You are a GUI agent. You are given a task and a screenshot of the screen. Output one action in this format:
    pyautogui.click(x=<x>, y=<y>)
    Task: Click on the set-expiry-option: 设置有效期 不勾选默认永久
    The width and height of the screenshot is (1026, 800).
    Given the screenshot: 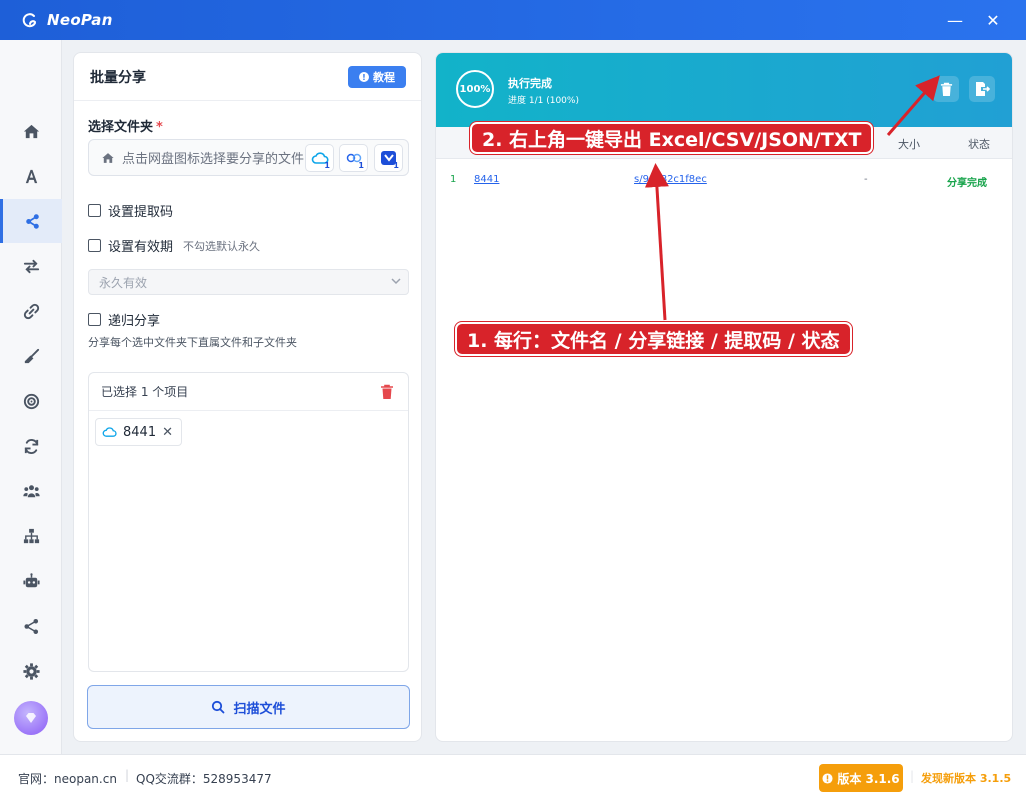 What is the action you would take?
    pyautogui.click(x=174, y=245)
    